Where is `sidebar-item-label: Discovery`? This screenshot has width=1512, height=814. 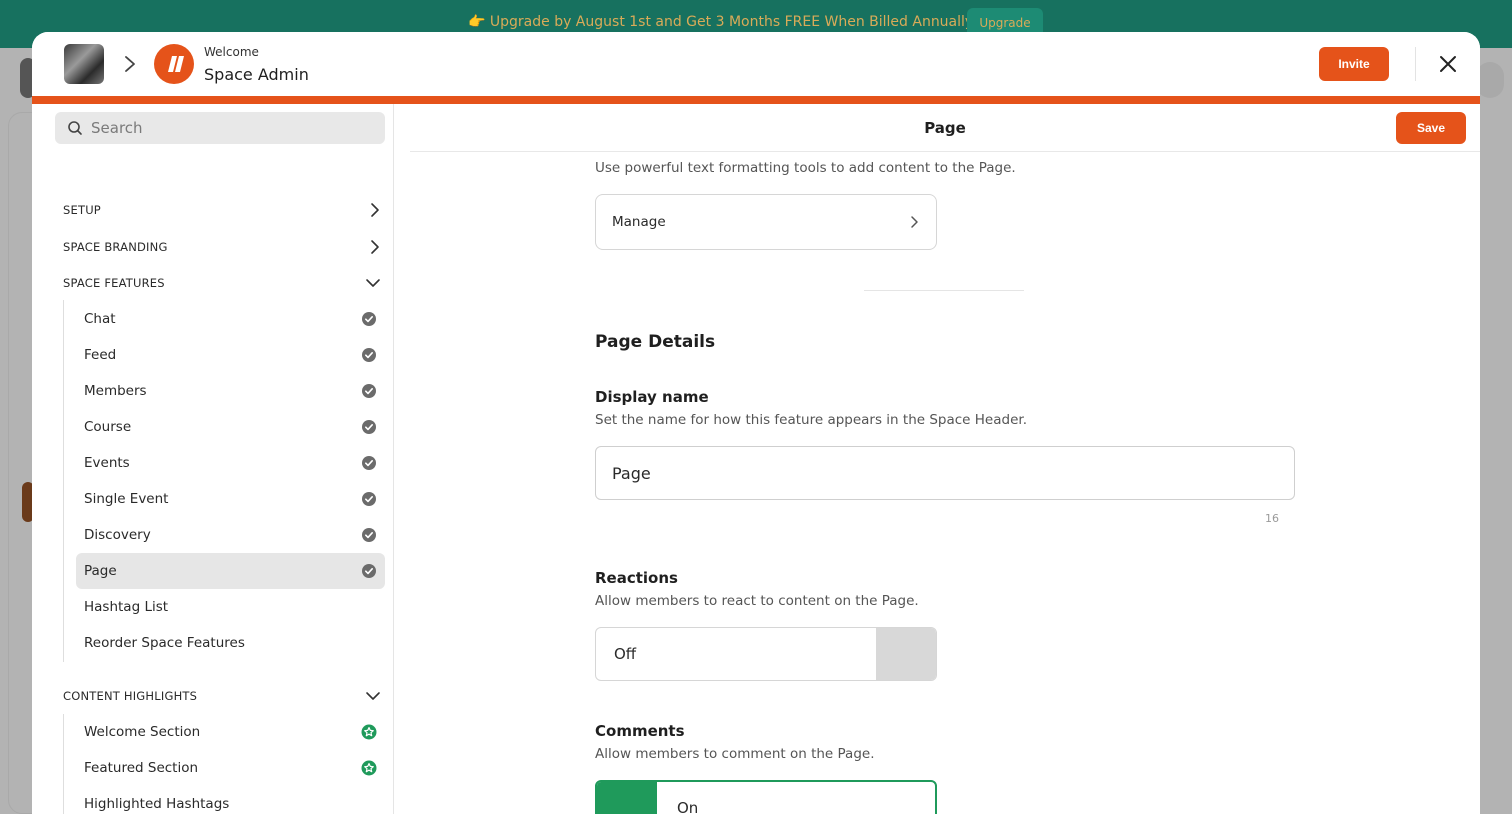 sidebar-item-label: Discovery is located at coordinates (117, 535).